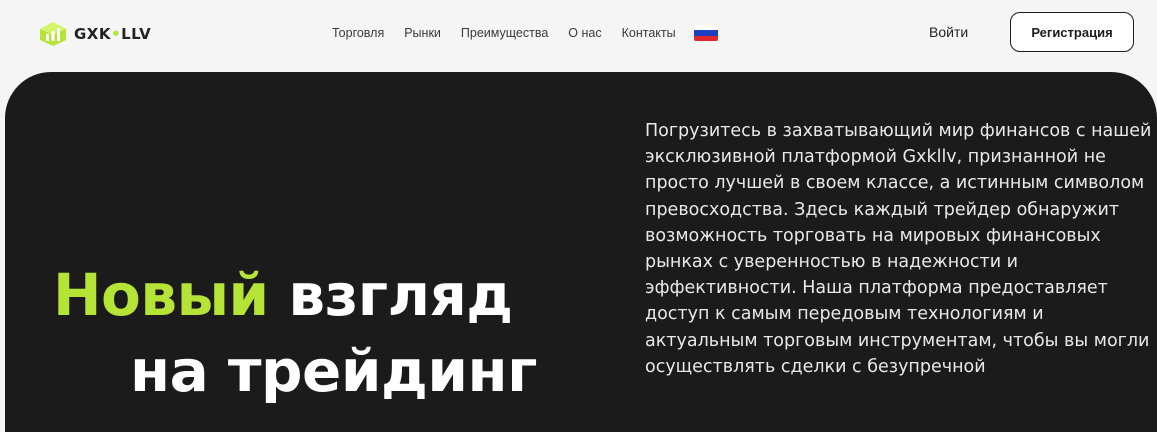 The height and width of the screenshot is (432, 1157). Describe the element at coordinates (53, 34) in the screenshot. I see `logo-icon` at that location.